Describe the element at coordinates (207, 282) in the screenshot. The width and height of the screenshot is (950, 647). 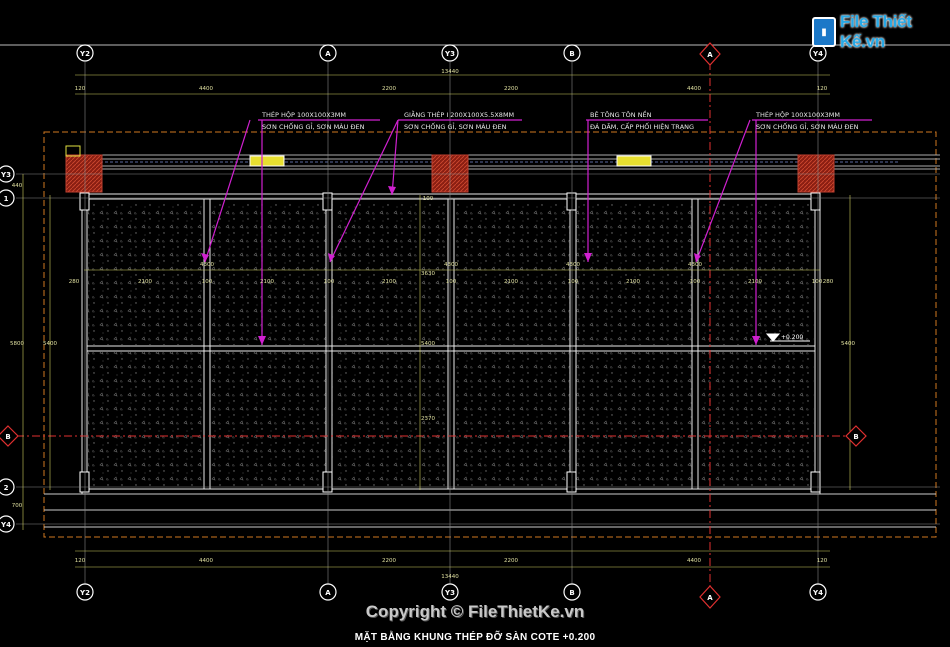
I see `dim-row-3: 100` at that location.